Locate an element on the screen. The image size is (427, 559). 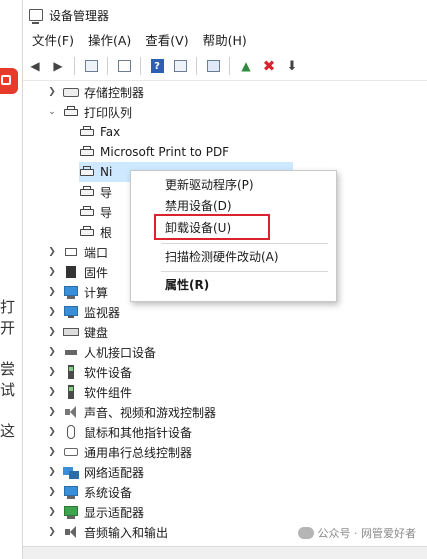
computer-icon is located at coordinates (71, 292).